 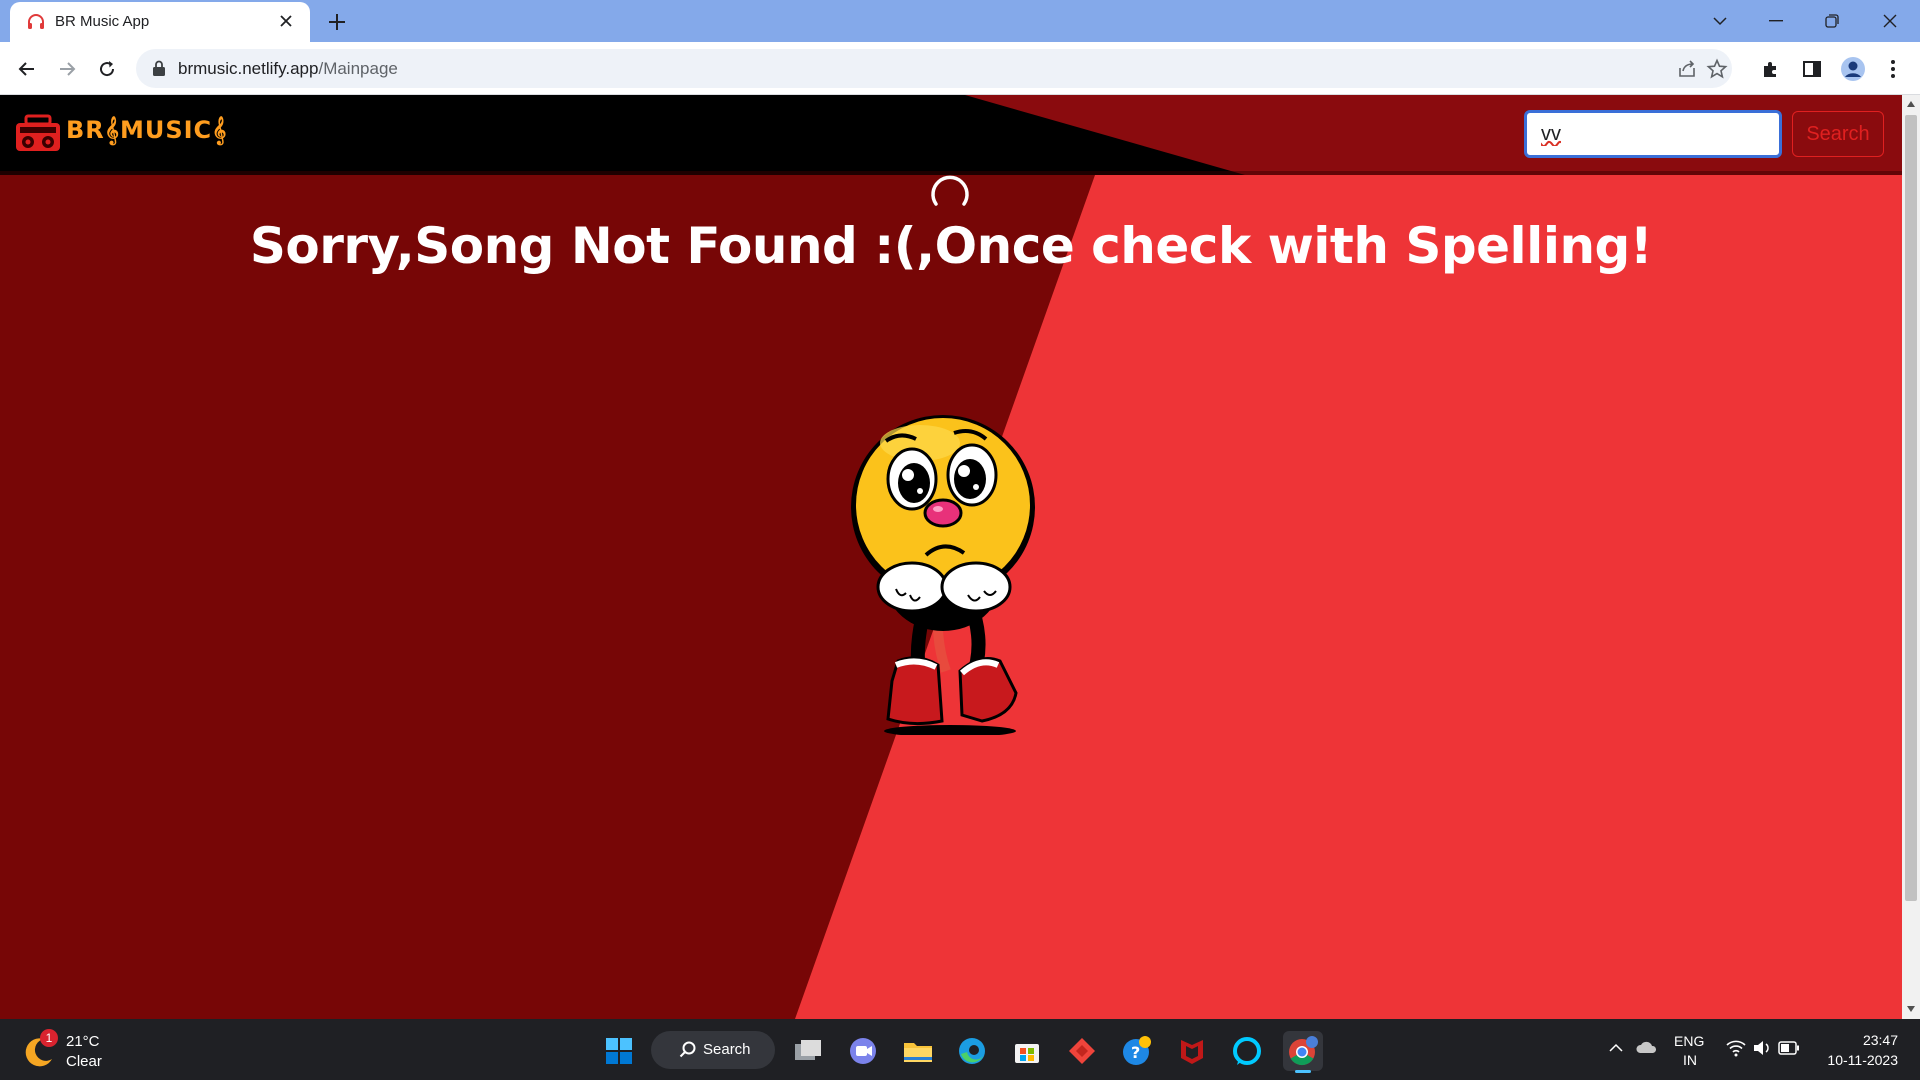 What do you see at coordinates (84, 1061) in the screenshot?
I see `weather-condition: Clear` at bounding box center [84, 1061].